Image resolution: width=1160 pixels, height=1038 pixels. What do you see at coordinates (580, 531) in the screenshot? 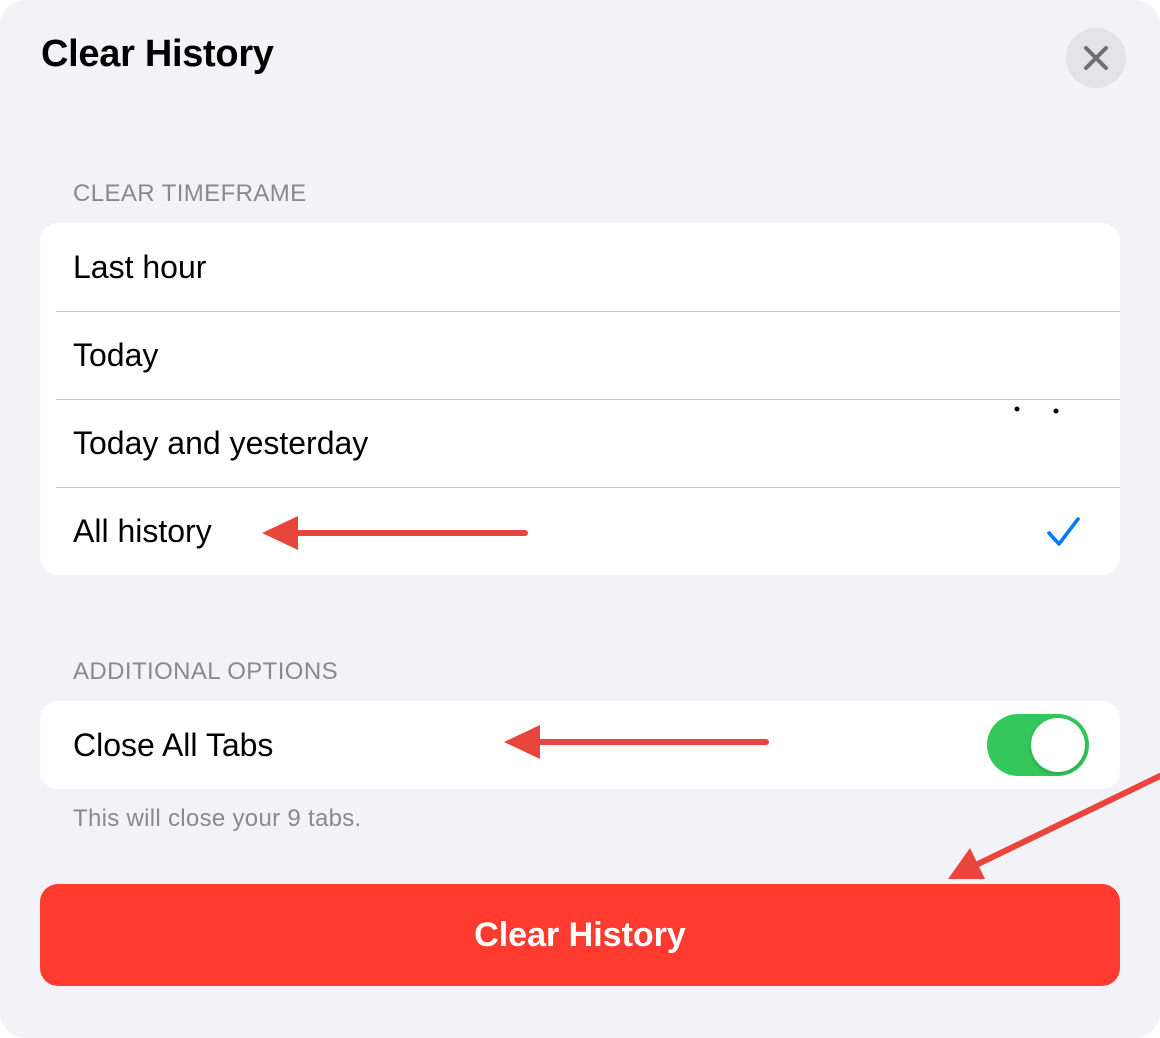
I see `timeframe-option-all-history: All history` at bounding box center [580, 531].